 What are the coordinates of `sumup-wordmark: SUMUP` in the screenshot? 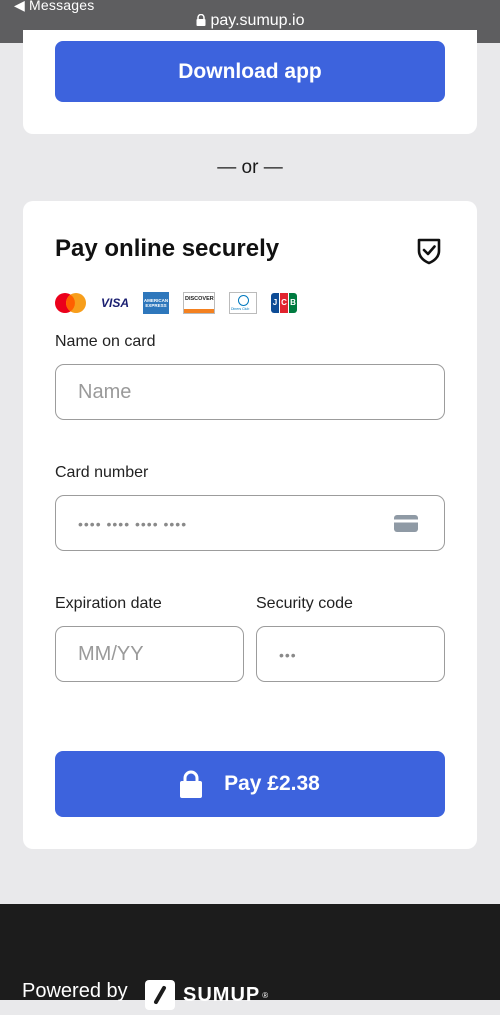 It's located at (222, 994).